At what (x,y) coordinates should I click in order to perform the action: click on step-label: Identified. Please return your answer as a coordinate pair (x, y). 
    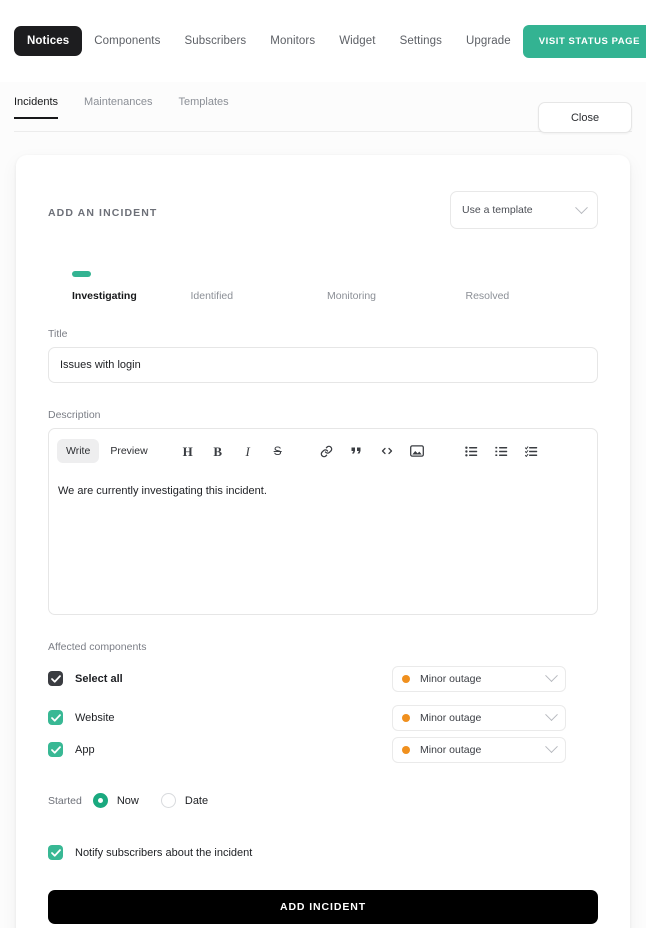
    Looking at the image, I should click on (212, 296).